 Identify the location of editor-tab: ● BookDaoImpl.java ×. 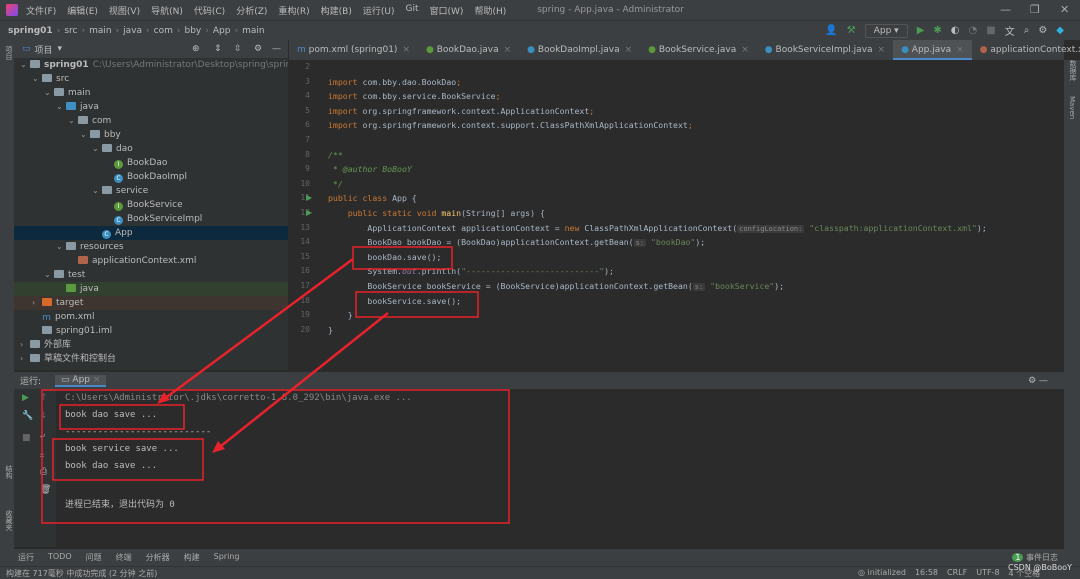
(579, 50).